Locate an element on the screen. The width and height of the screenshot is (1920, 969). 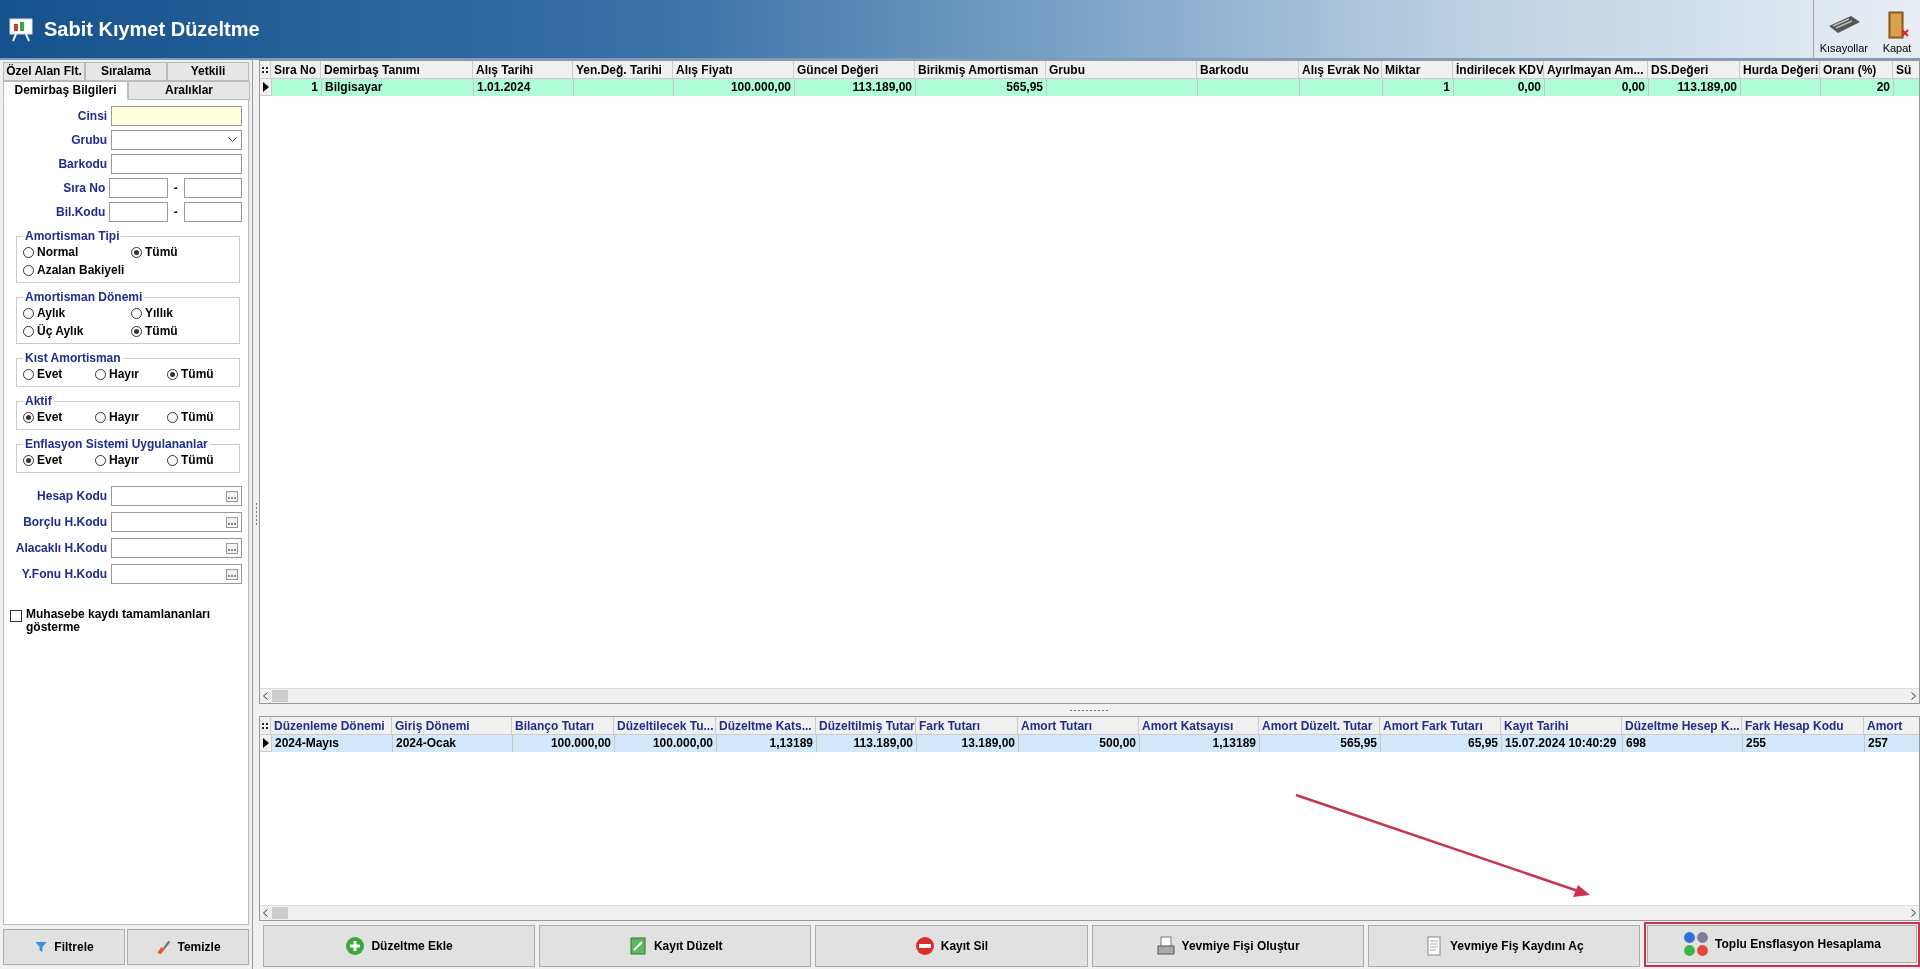
tab: Sıralama is located at coordinates (126, 71).